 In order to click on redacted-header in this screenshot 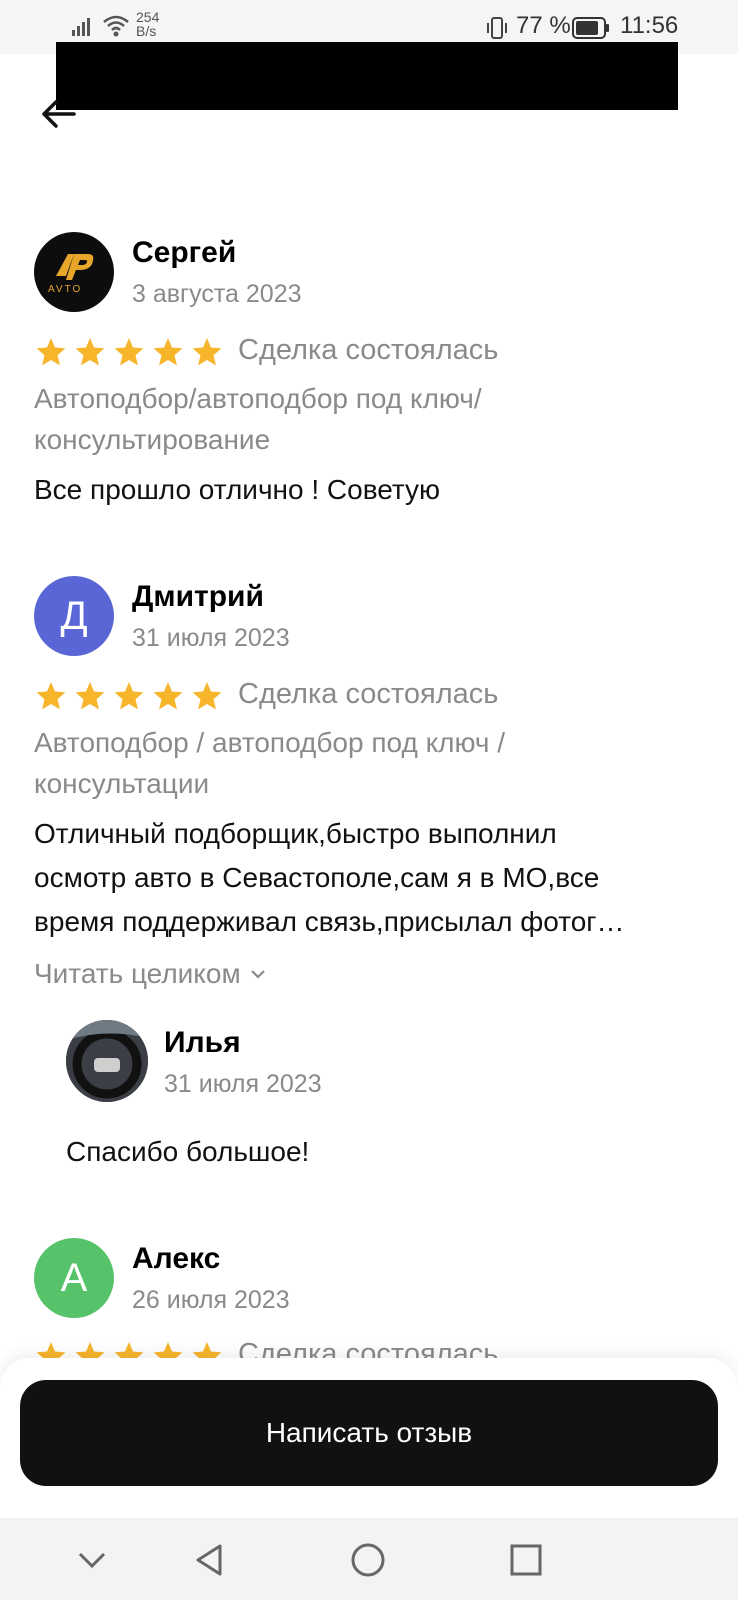, I will do `click(367, 76)`.